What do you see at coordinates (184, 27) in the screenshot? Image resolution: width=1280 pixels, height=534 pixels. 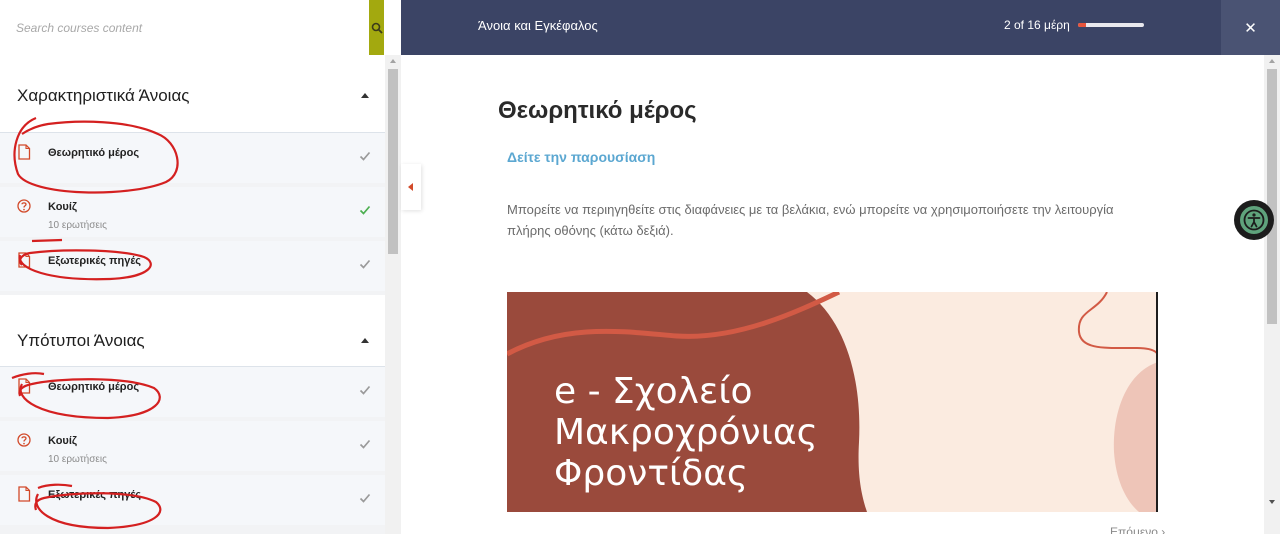 I see `search-input` at bounding box center [184, 27].